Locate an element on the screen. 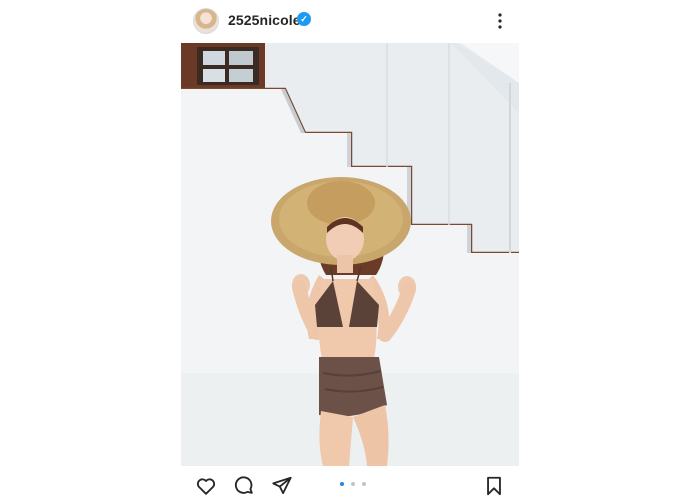 This screenshot has width=700, height=500. more-options-icon is located at coordinates (500, 21).